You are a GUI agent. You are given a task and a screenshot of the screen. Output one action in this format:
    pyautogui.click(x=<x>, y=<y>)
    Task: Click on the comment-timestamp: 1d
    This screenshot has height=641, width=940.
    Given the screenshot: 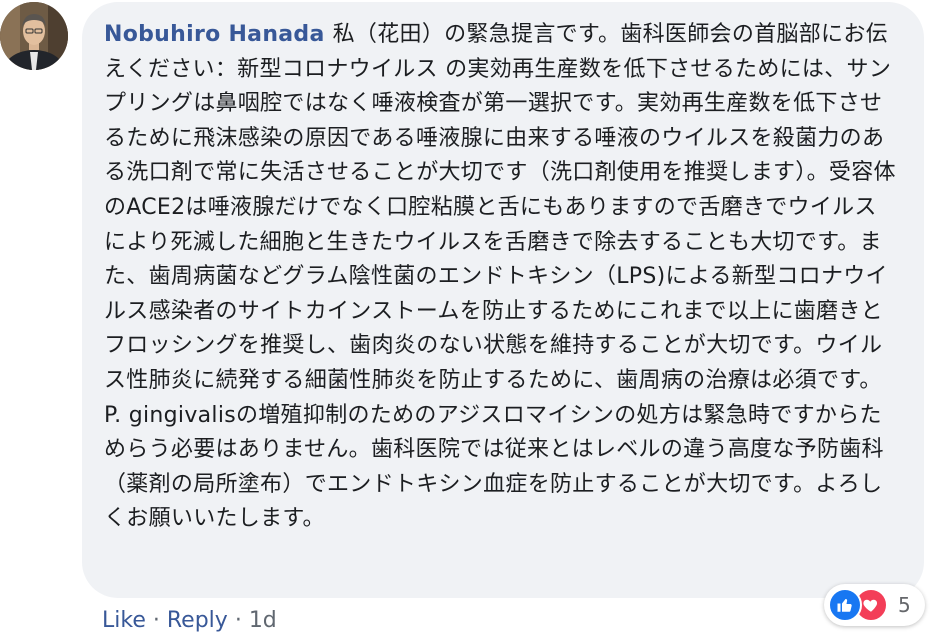 What is the action you would take?
    pyautogui.click(x=263, y=620)
    